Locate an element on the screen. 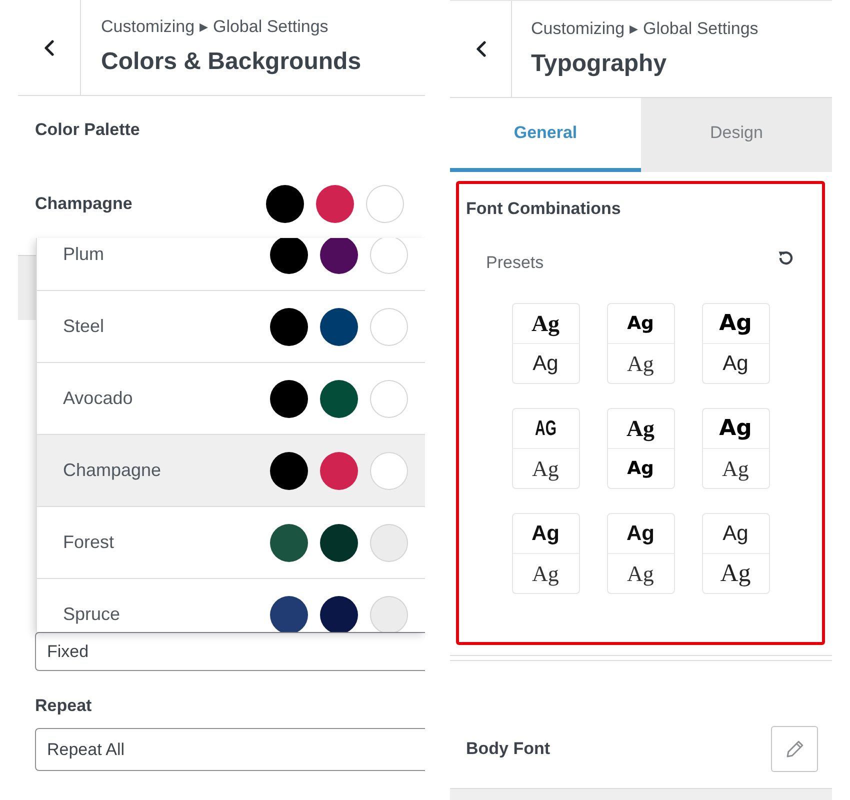 Image resolution: width=850 pixels, height=800 pixels. font-preset: AG Ag is located at coordinates (546, 448).